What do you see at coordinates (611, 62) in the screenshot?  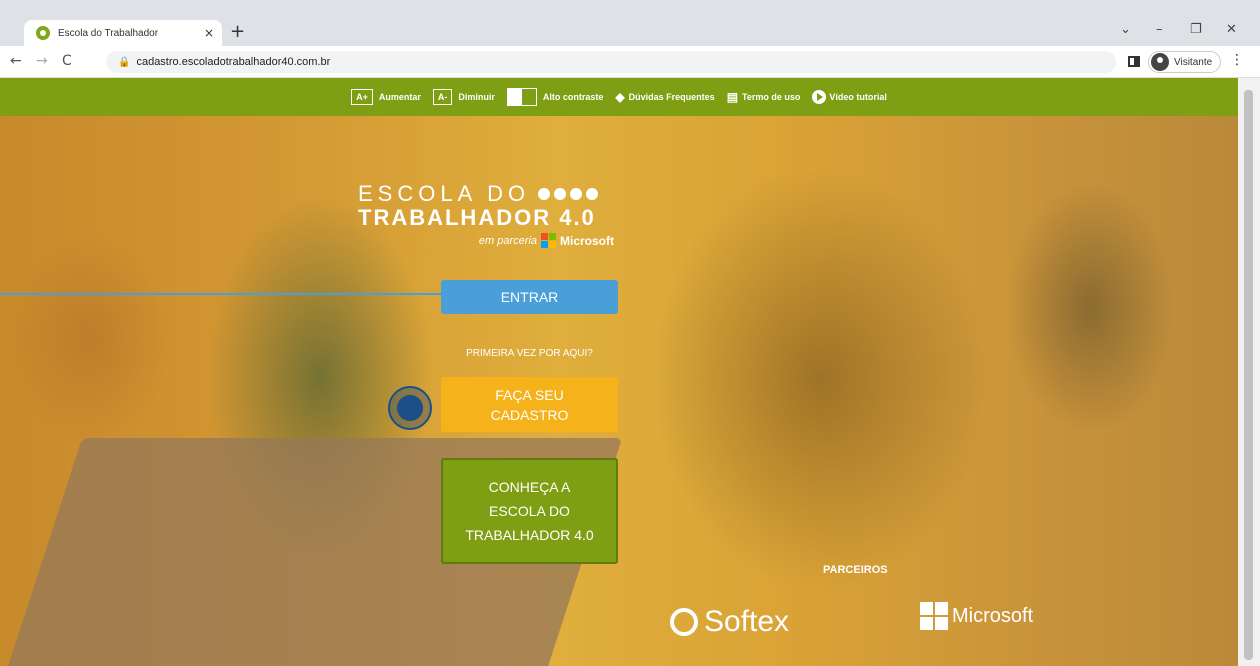 I see `address-bar: 🔒 cadastro.escoladotrabalhador40.com.br` at bounding box center [611, 62].